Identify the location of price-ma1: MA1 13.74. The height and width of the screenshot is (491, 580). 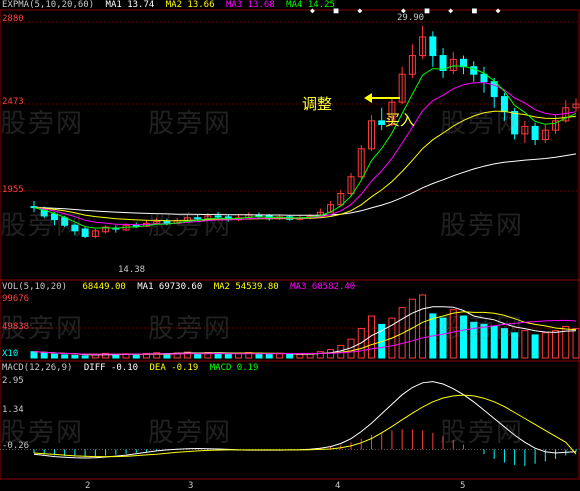
(130, 5).